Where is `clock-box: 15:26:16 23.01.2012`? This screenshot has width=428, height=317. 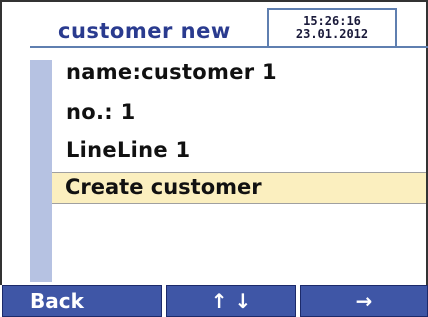
clock-box: 15:26:16 23.01.2012 is located at coordinates (332, 28).